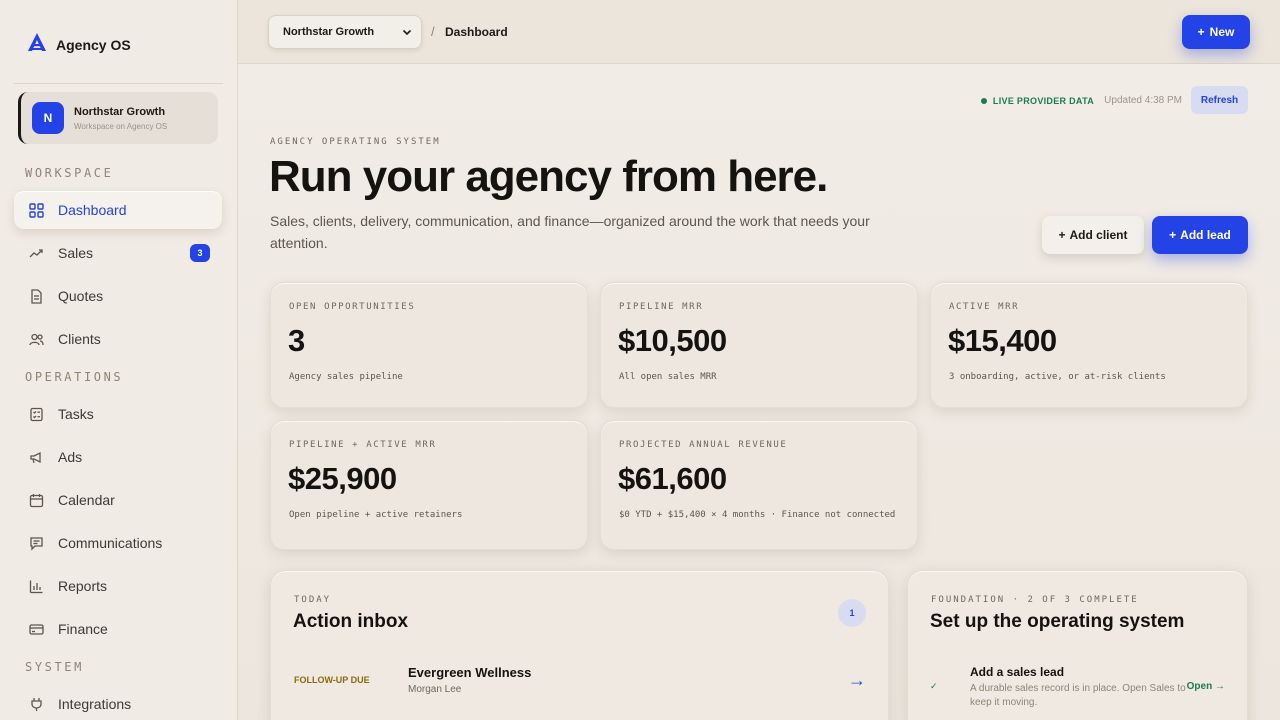 The image size is (1280, 720). I want to click on kpi-caption: 3 onboarding, active, or at-risk clients, so click(1057, 377).